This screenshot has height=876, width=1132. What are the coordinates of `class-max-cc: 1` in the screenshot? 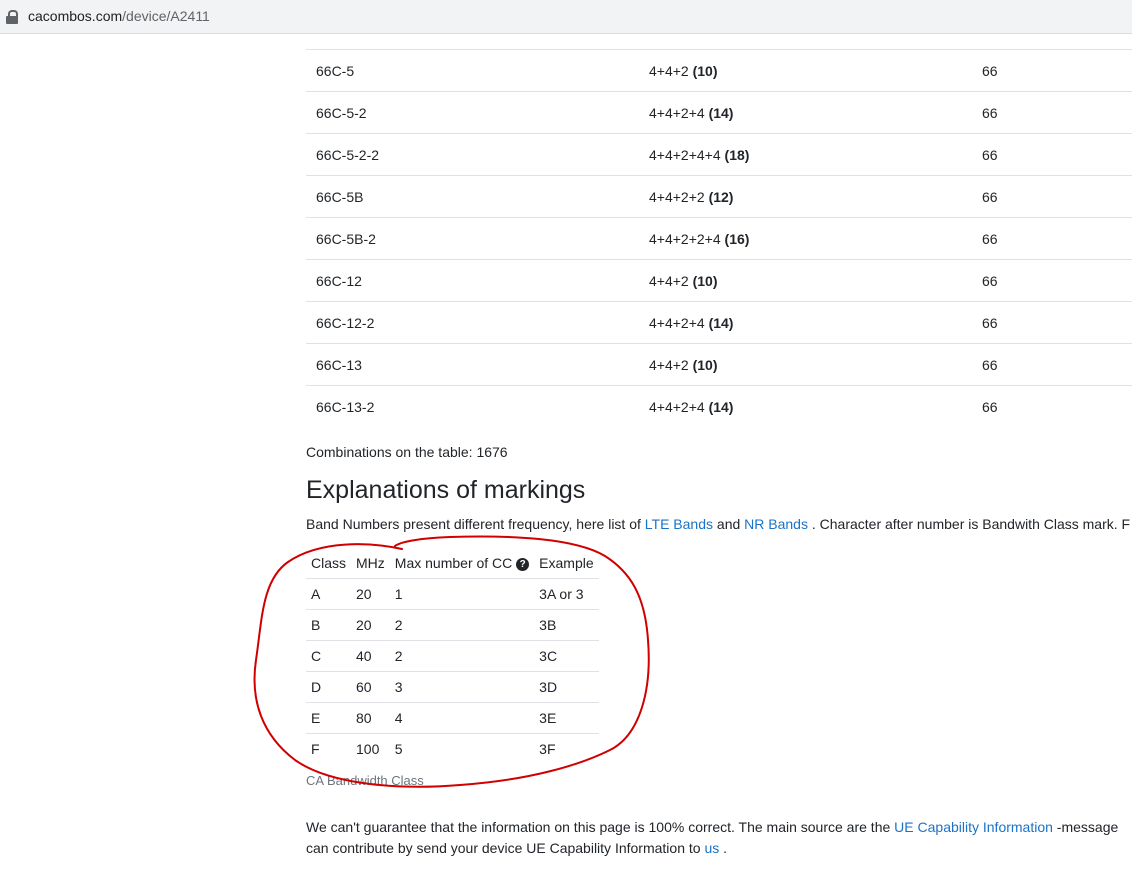 It's located at (462, 594).